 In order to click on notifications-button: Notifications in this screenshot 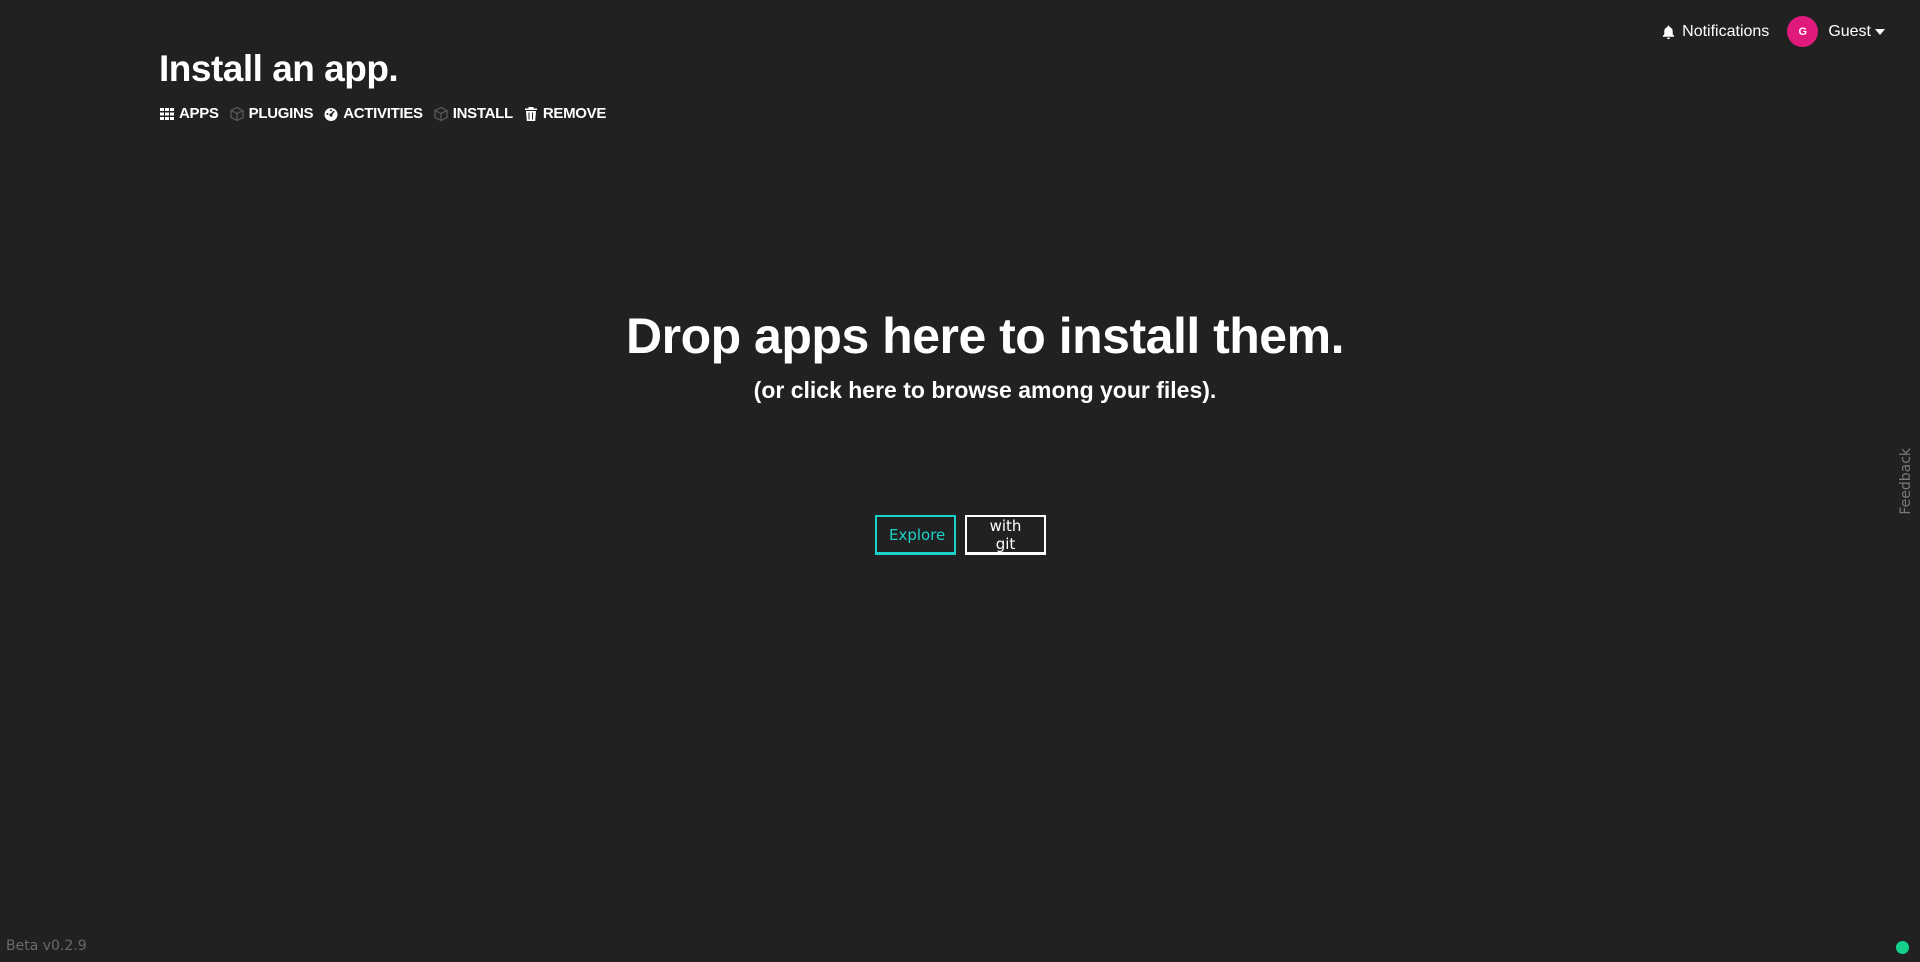, I will do `click(1715, 32)`.